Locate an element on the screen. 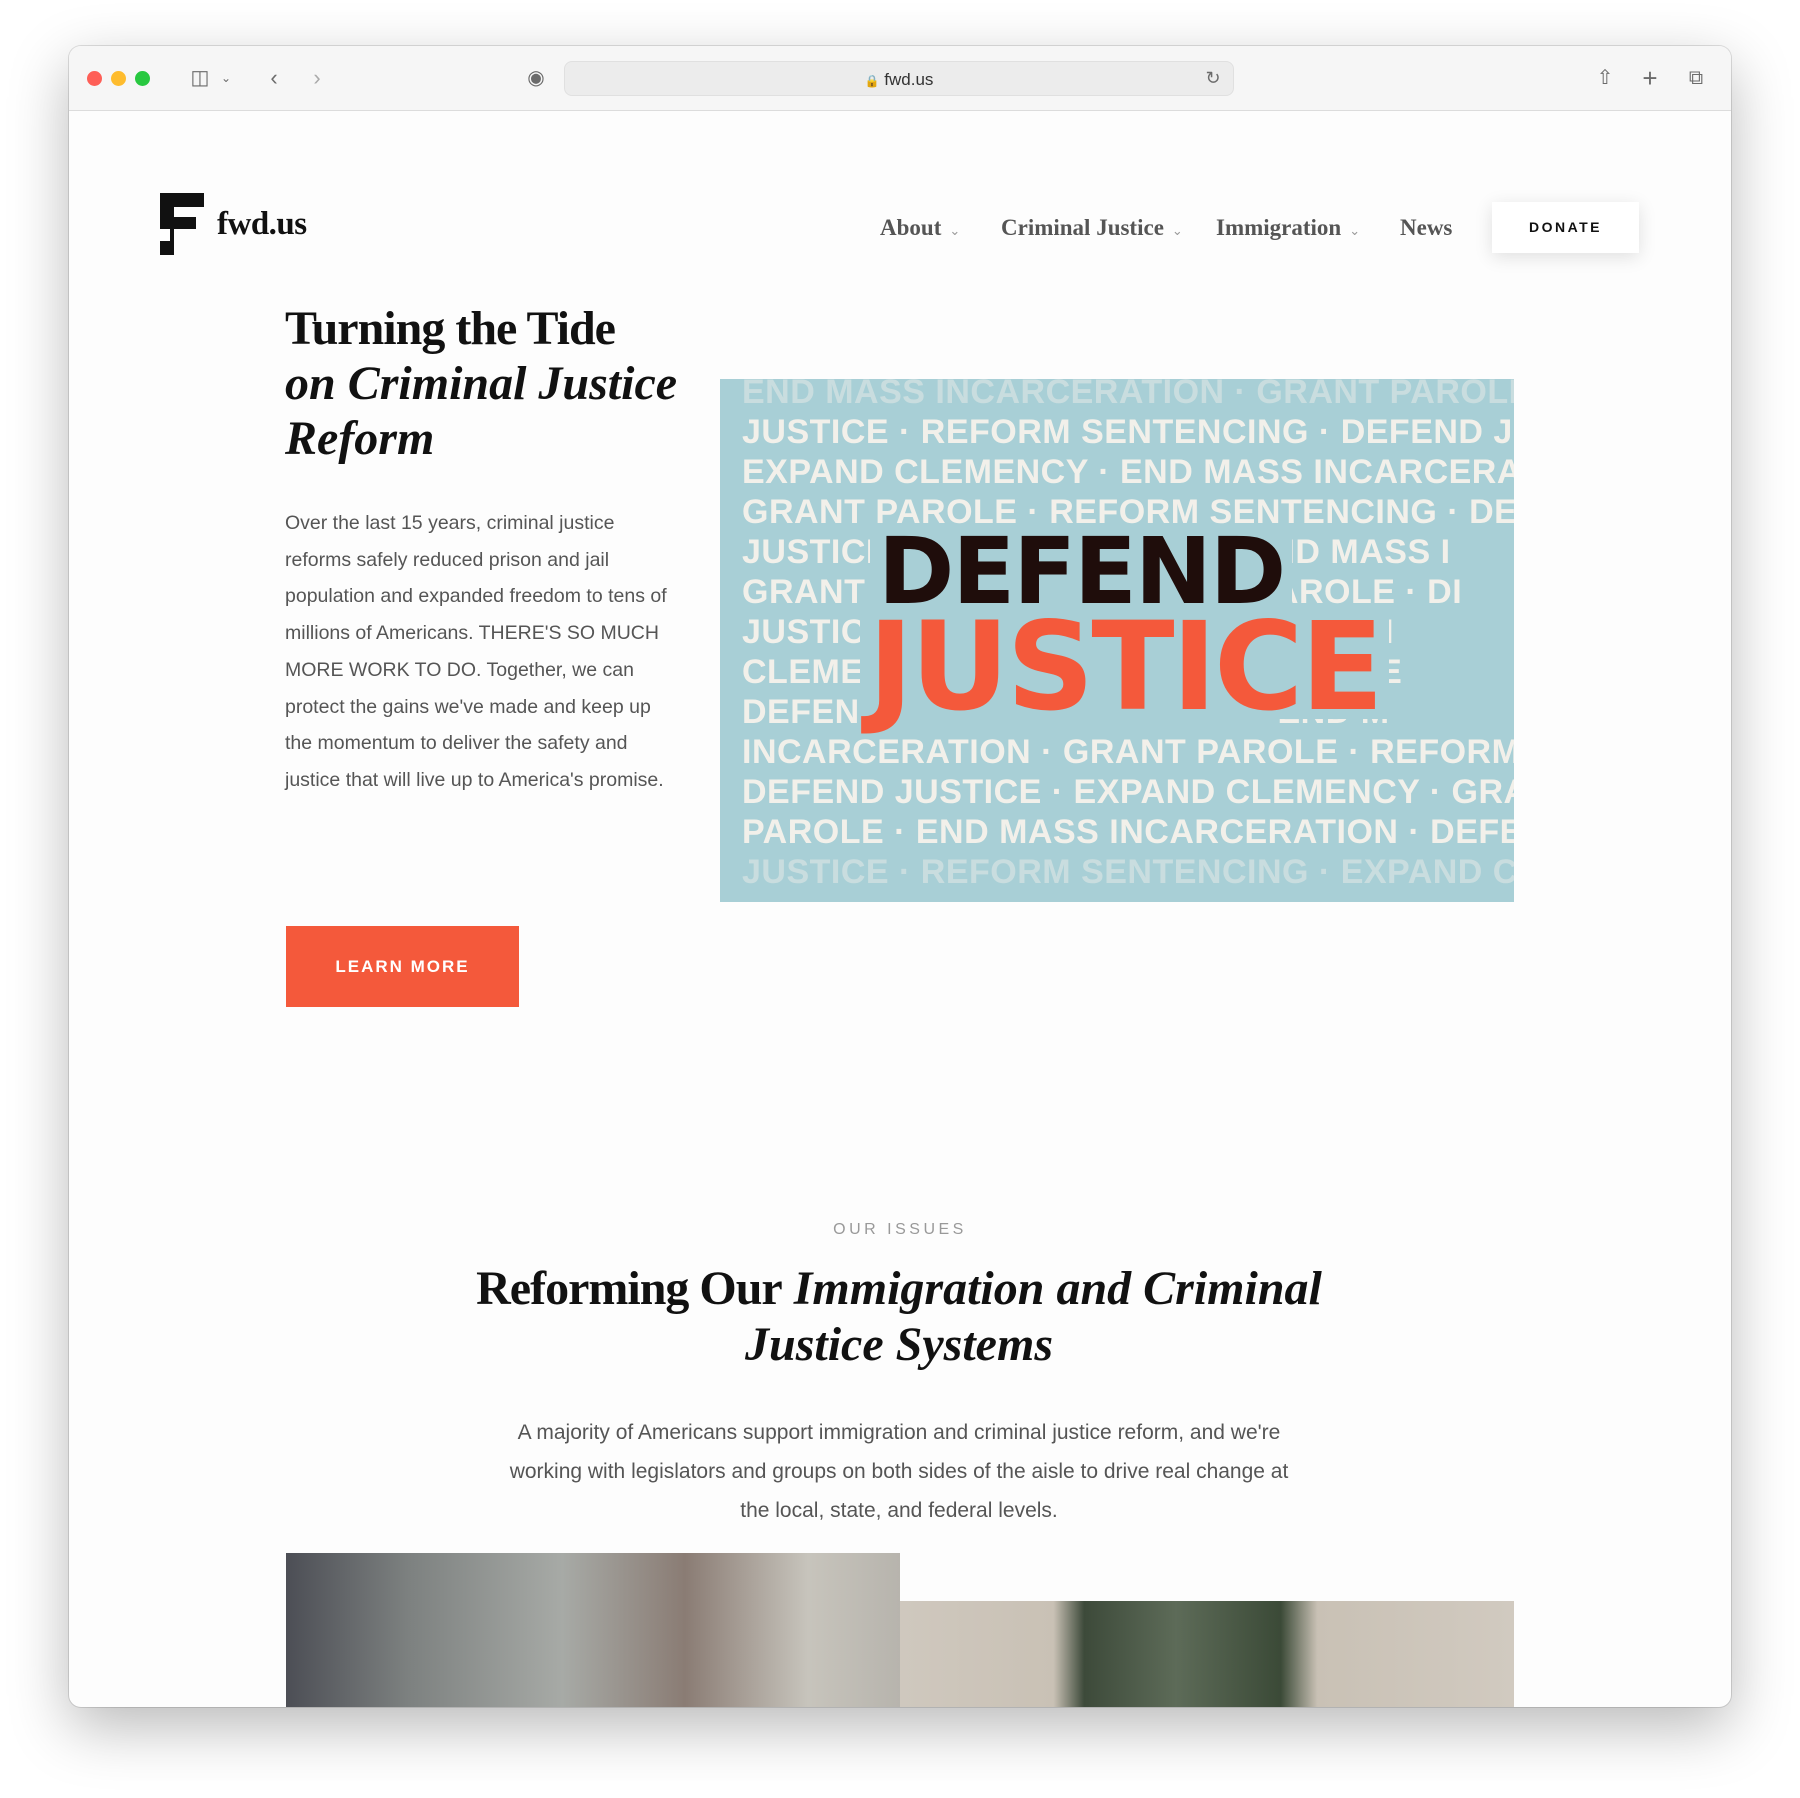 Image resolution: width=1800 pixels, height=1798 pixels. nav-immigration: Immigration ⌄ is located at coordinates (1288, 228).